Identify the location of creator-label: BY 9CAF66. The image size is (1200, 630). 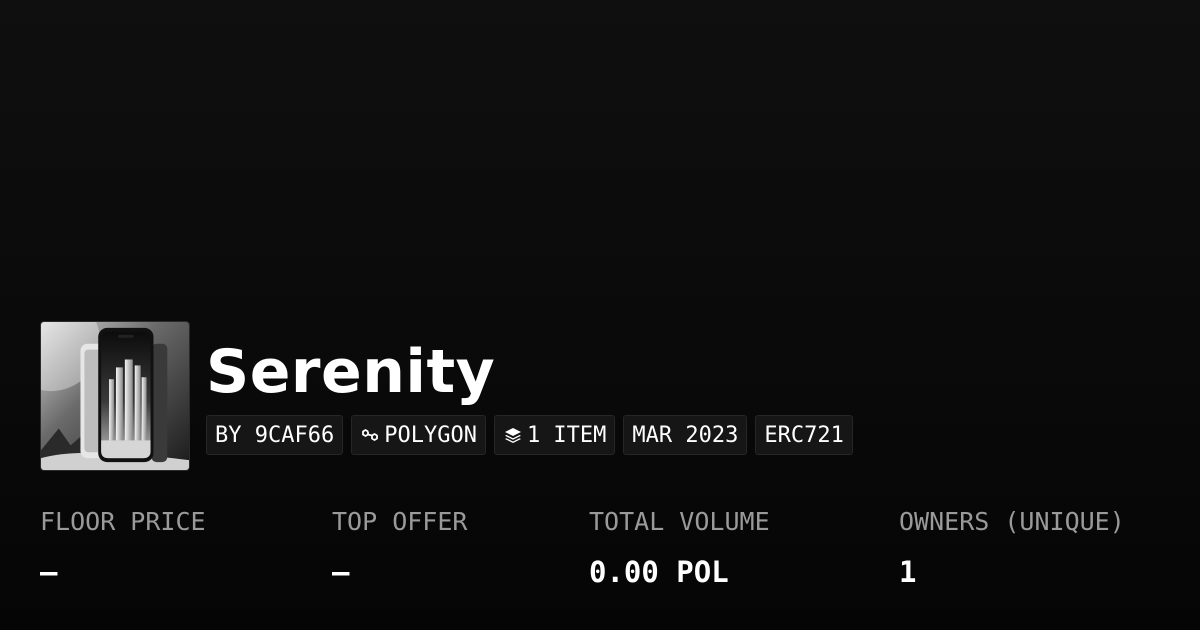
(275, 435).